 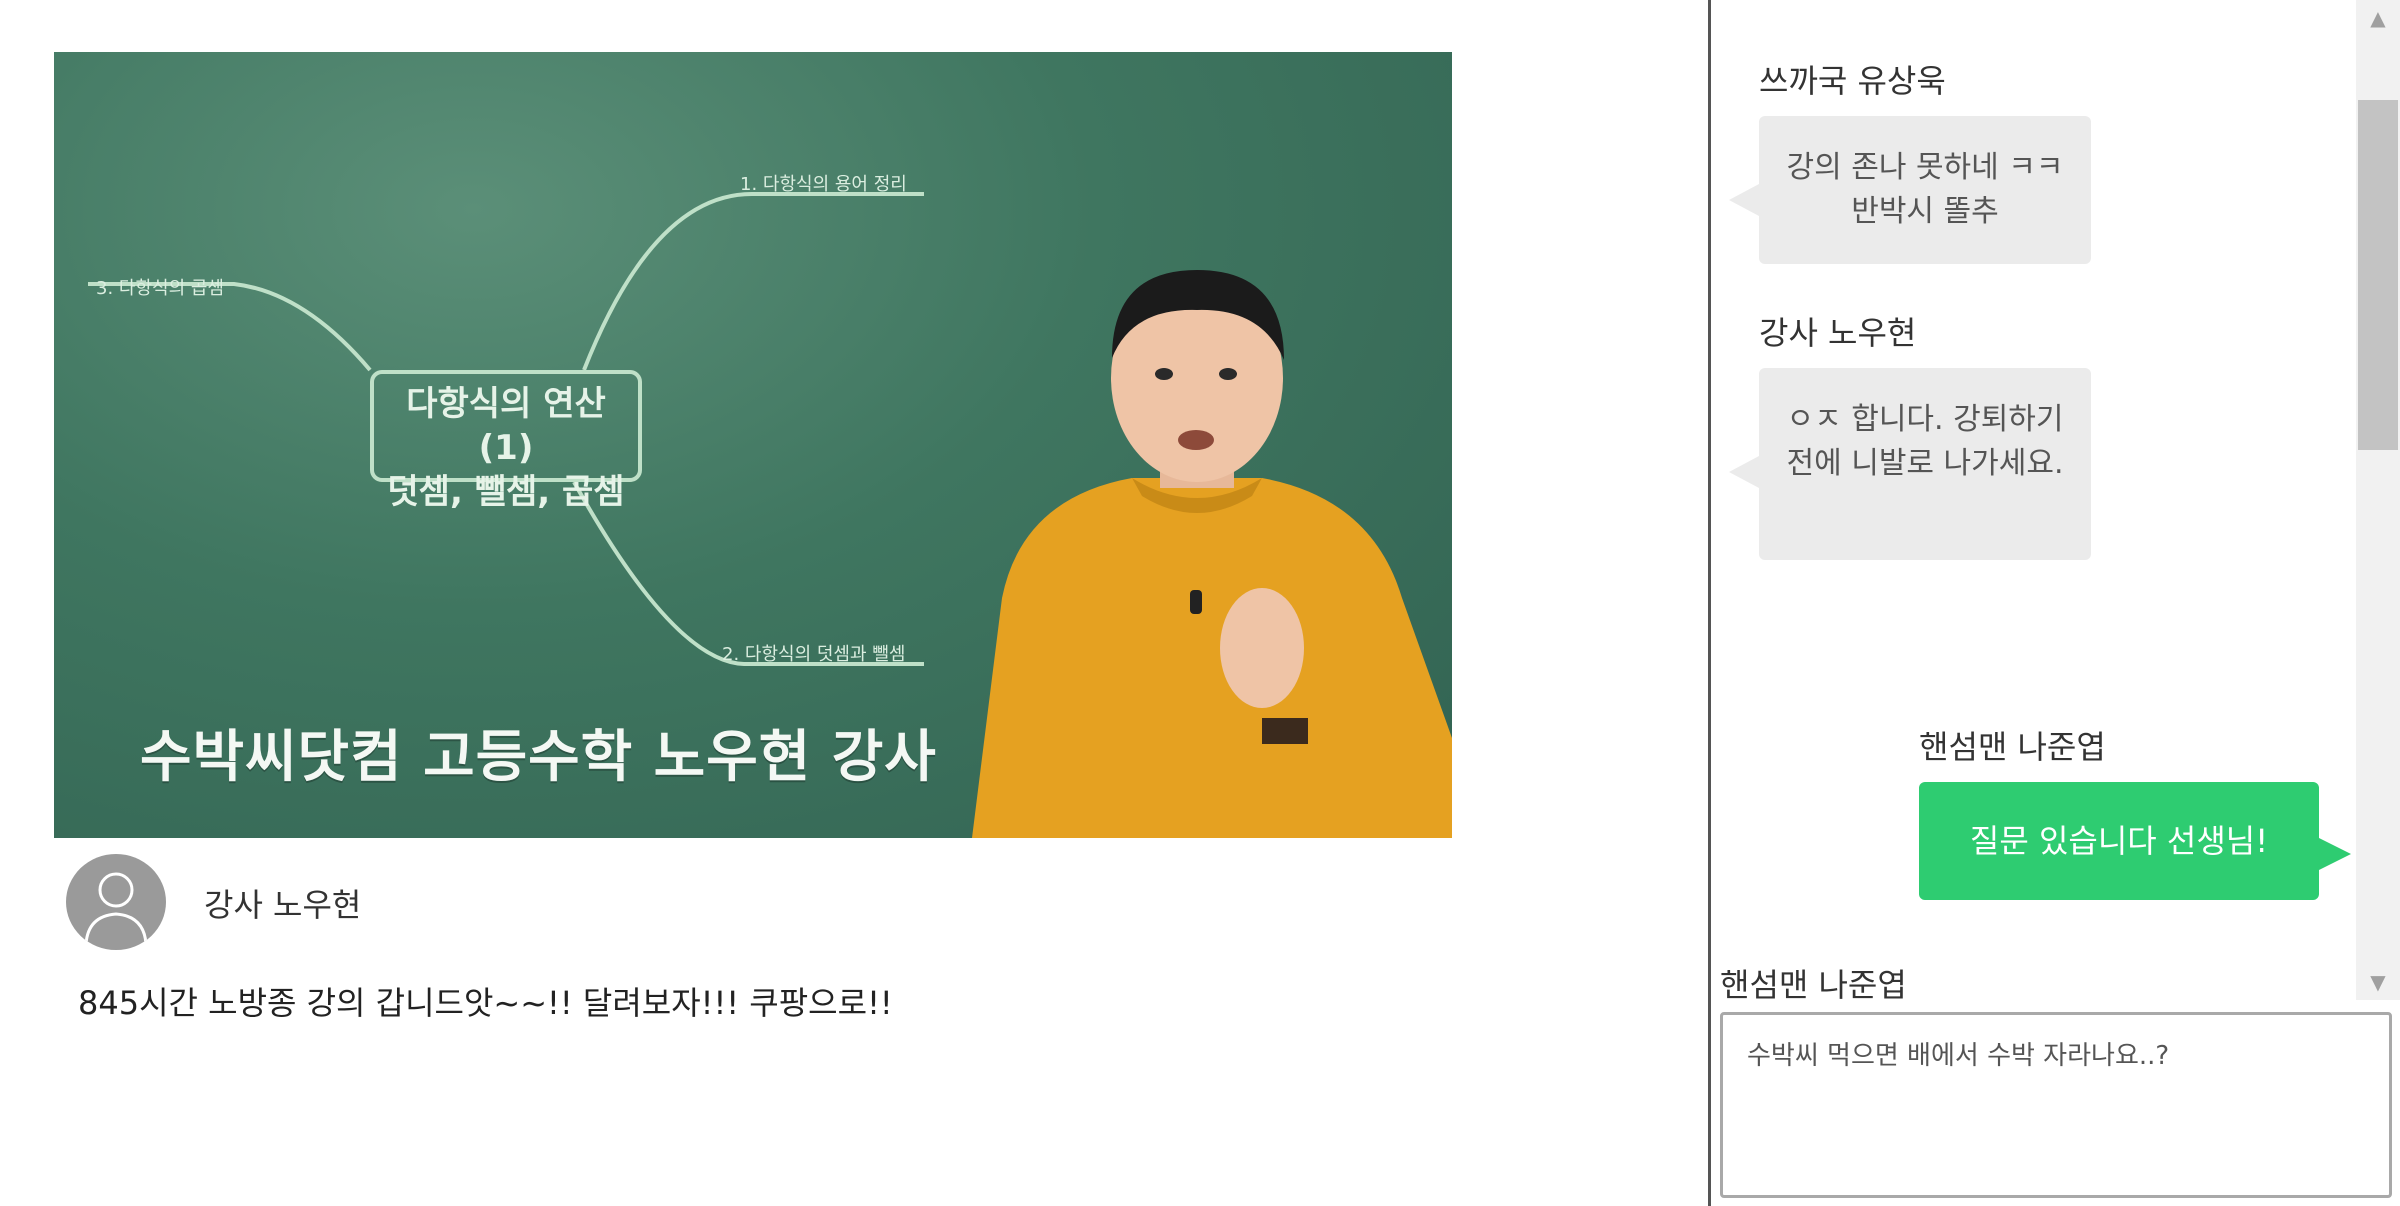 What do you see at coordinates (2378, 18) in the screenshot?
I see `triangle-up-icon: ▲` at bounding box center [2378, 18].